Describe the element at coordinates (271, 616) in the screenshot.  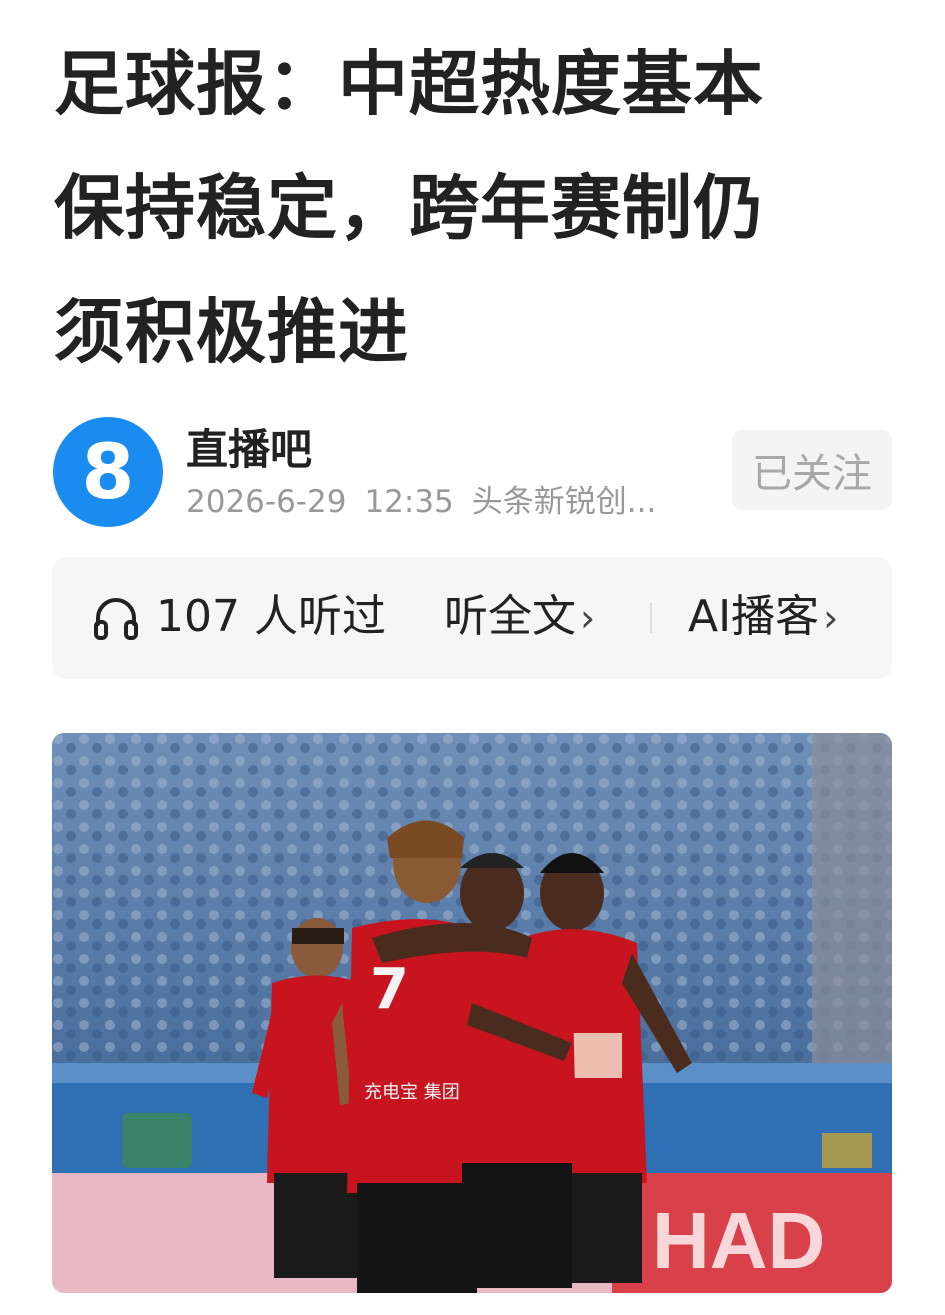
I see `listen-count: 107 人听过` at that location.